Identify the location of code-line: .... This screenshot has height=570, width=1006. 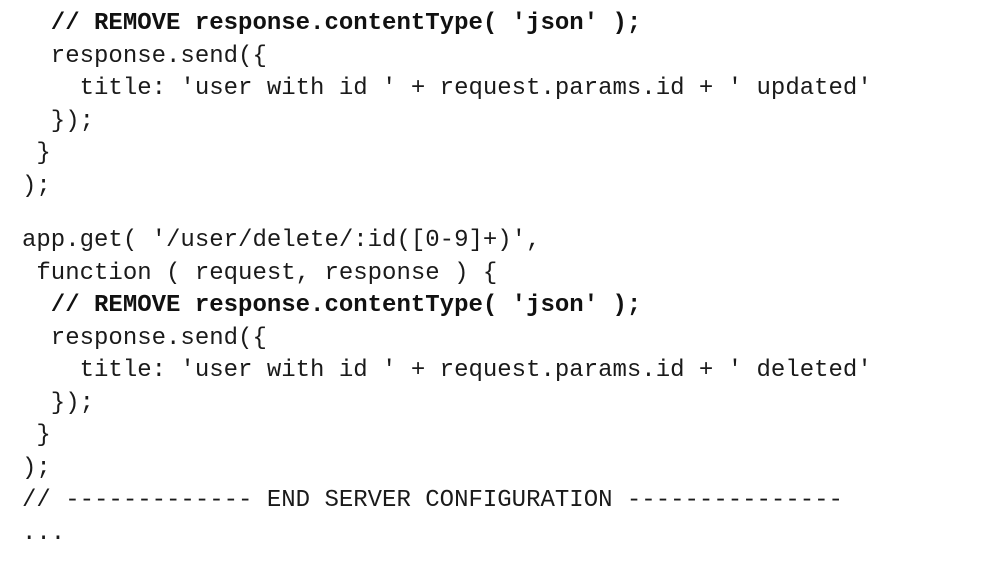
(44, 533).